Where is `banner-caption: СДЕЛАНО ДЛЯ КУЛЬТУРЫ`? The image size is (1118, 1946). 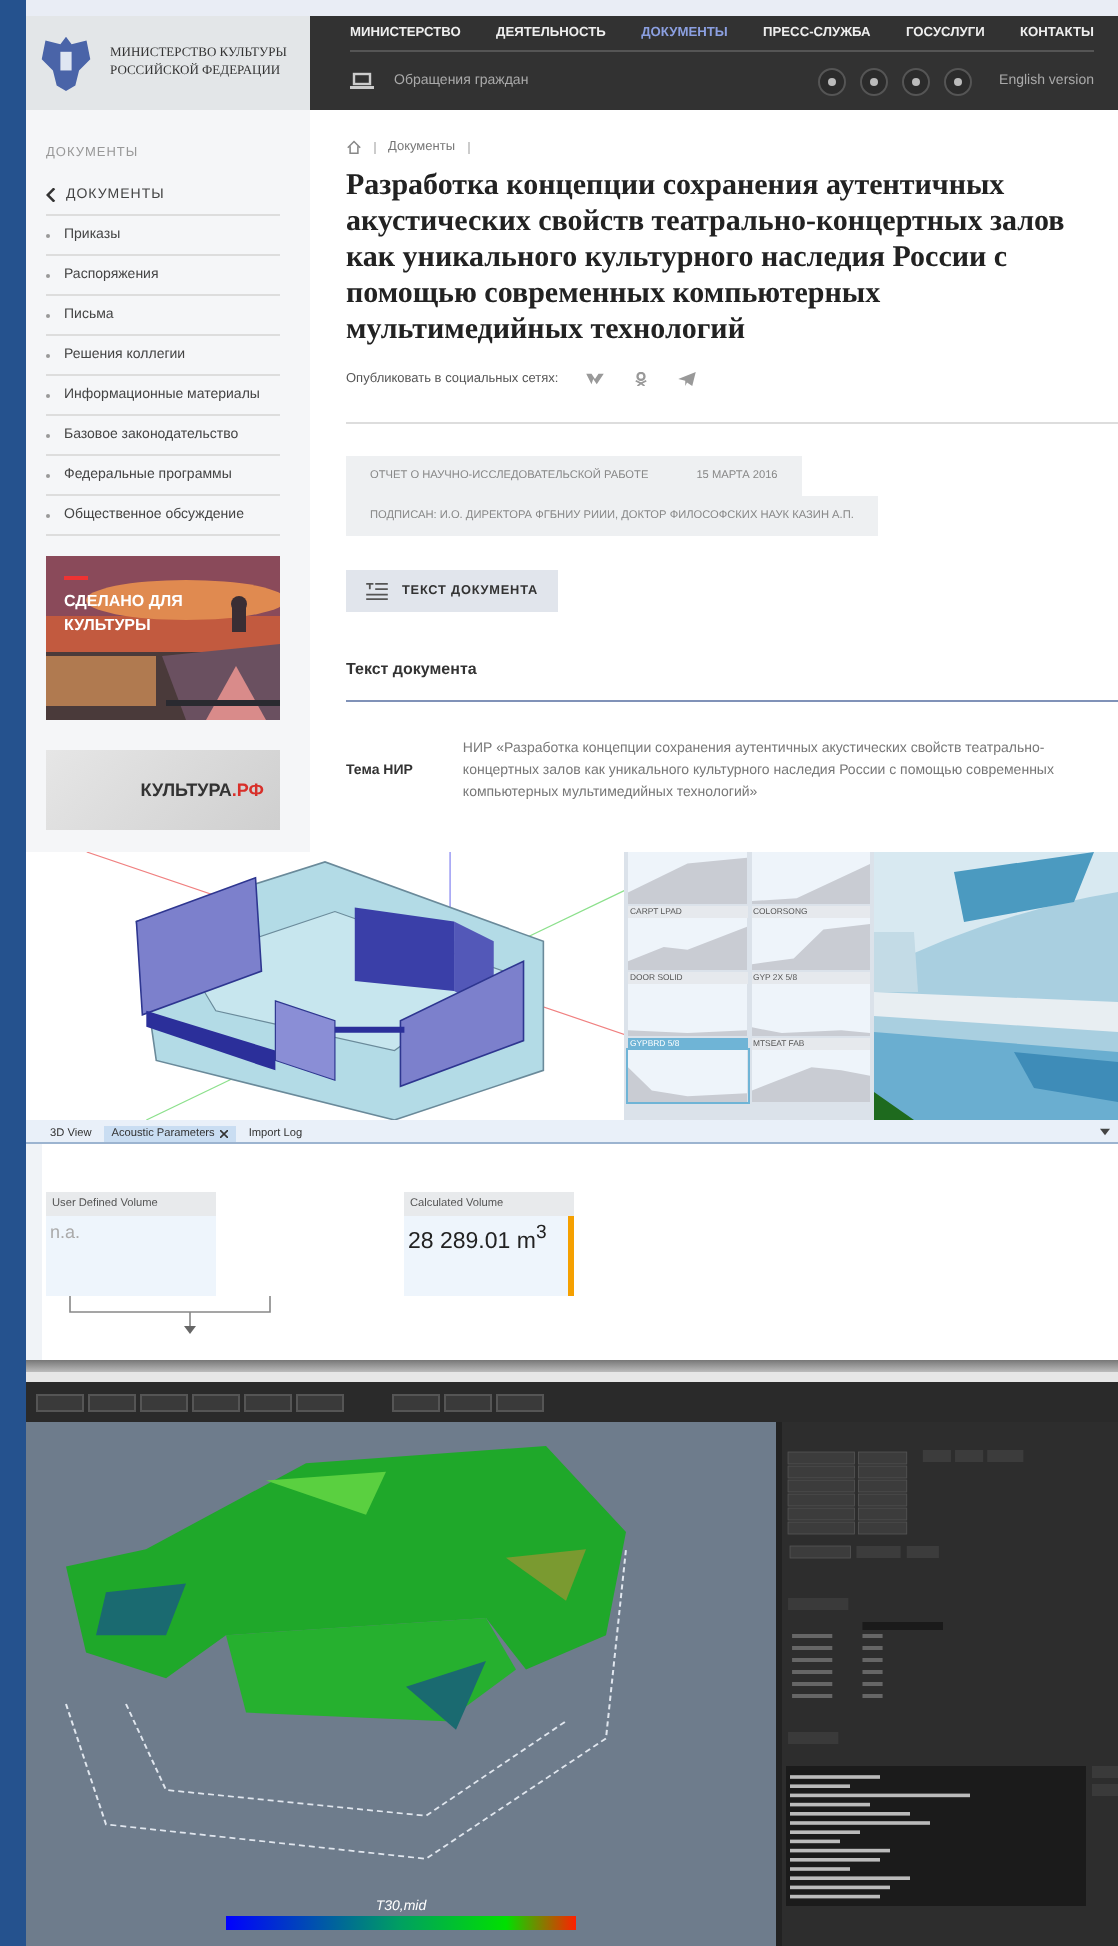
banner-caption: СДЕЛАНО ДЛЯ КУЛЬТУРЫ is located at coordinates (124, 613).